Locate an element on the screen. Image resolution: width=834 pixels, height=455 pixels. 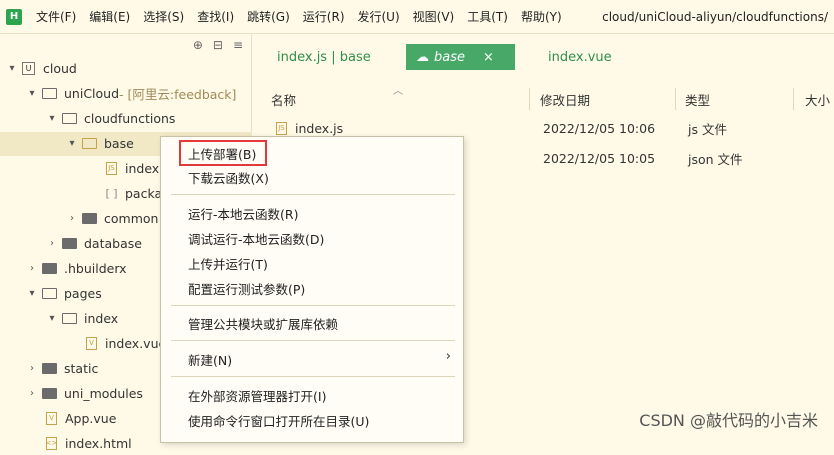
menu-item-upload-and-run: 上传并运行(T) is located at coordinates (228, 263).